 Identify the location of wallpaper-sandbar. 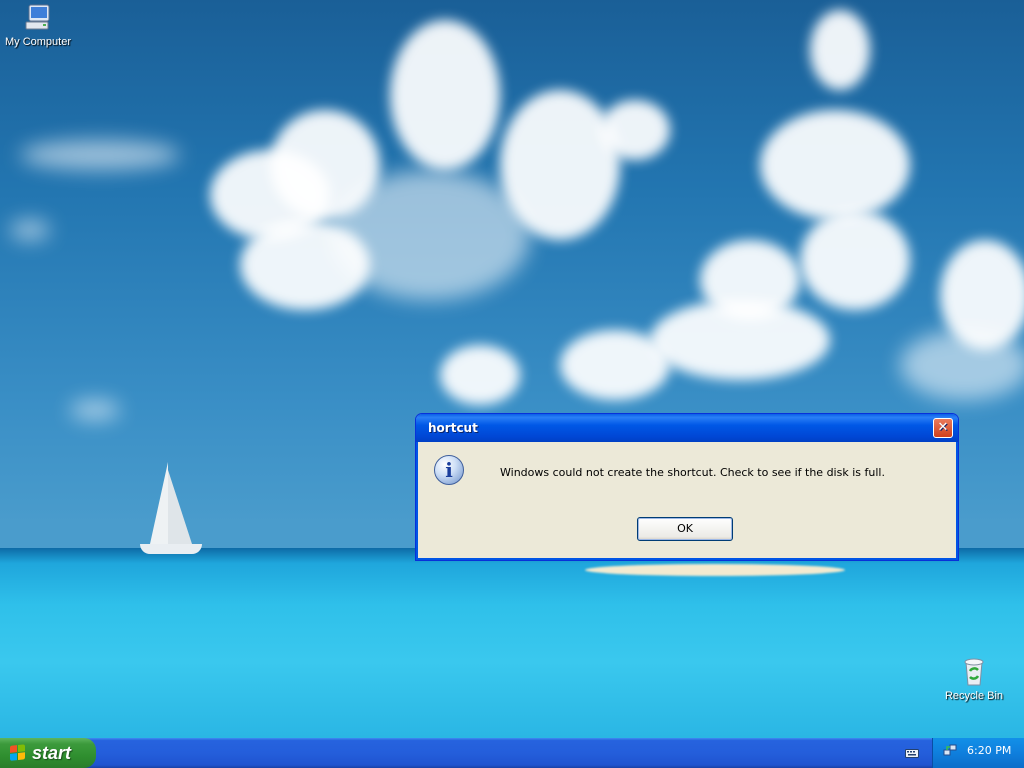
(715, 570).